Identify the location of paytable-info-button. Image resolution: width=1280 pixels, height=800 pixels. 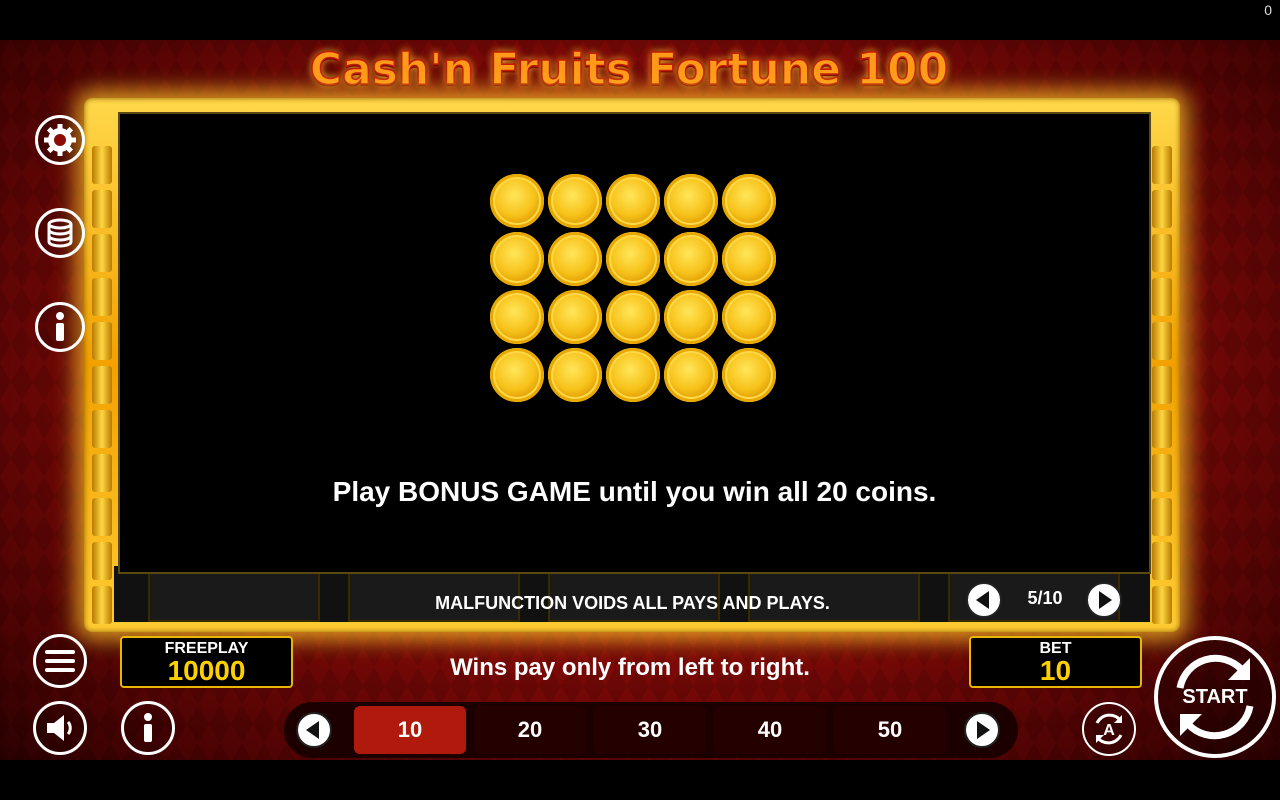
(60, 327).